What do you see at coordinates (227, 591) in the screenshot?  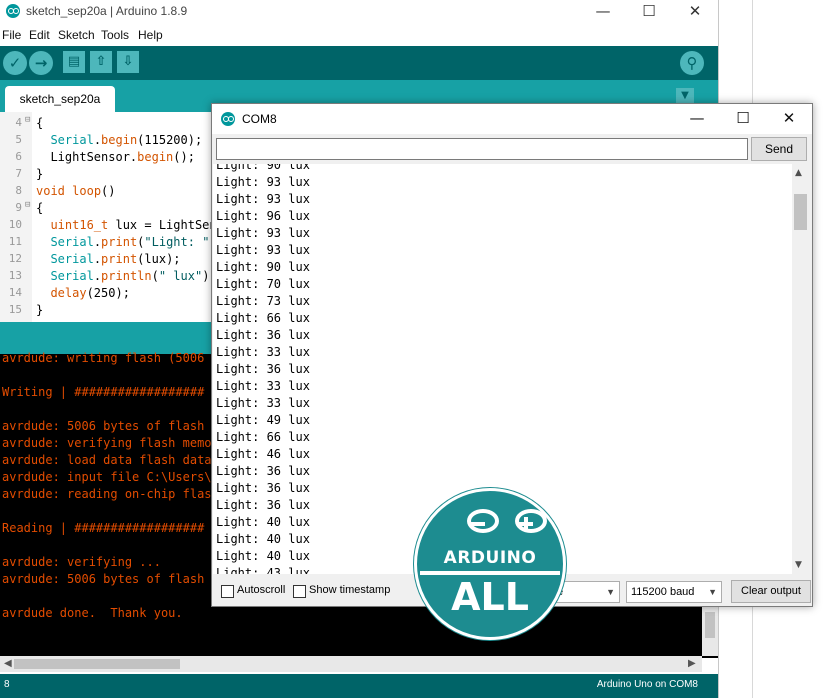 I see `autoscroll-checkbox` at bounding box center [227, 591].